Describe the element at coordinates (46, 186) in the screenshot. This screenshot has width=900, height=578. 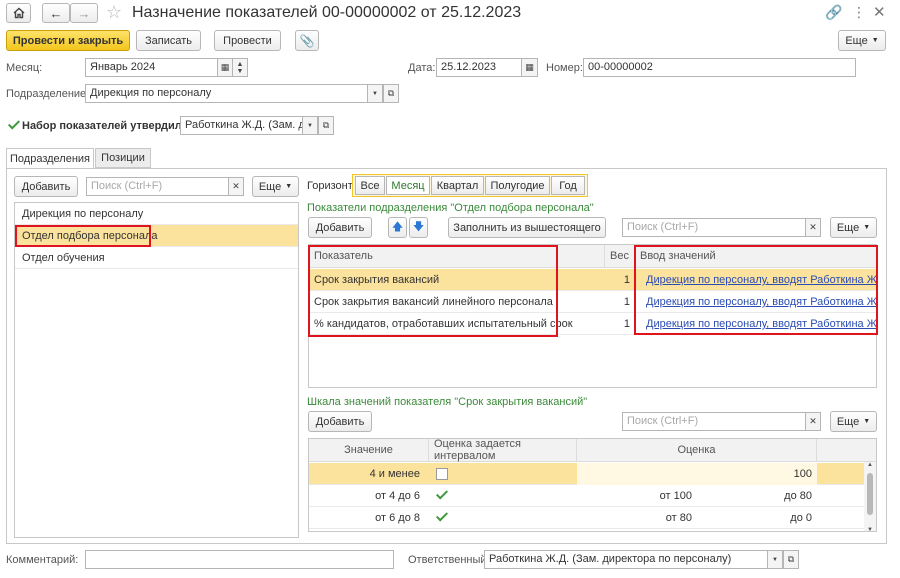
I see `left-add-button: Добавить` at that location.